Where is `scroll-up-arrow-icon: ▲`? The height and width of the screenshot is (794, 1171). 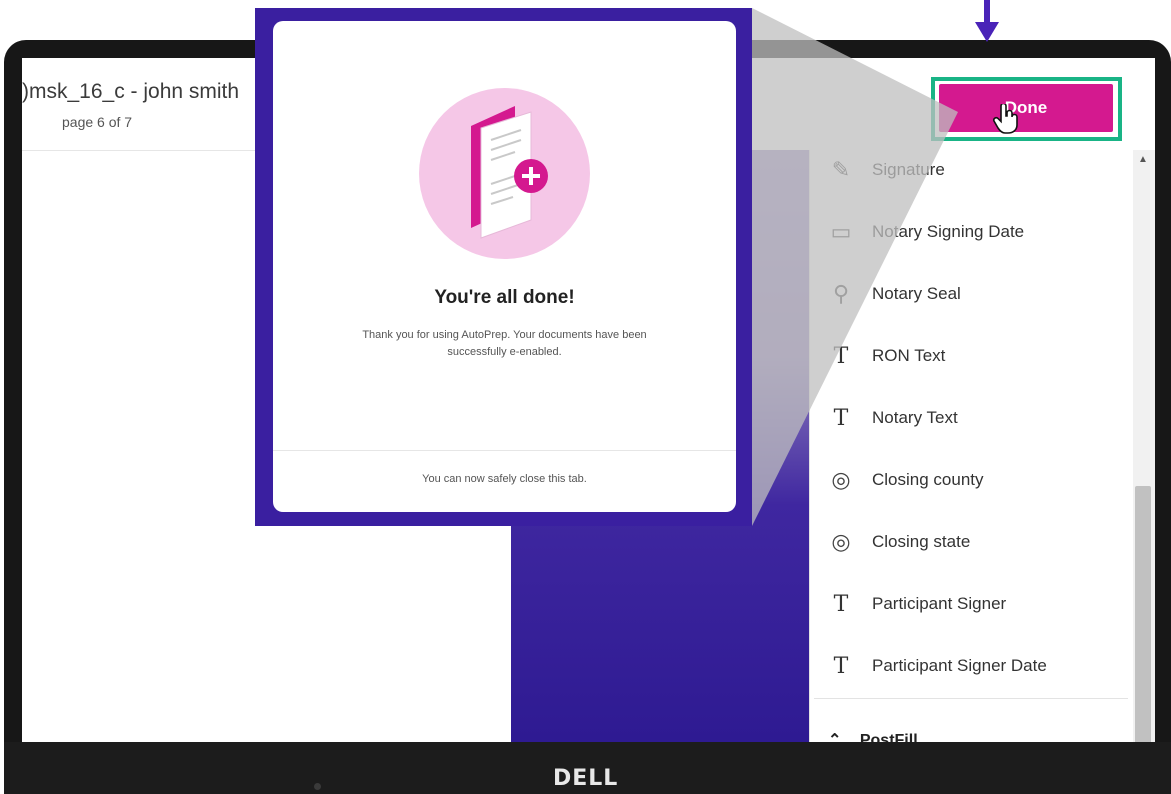 scroll-up-arrow-icon: ▲ is located at coordinates (1143, 159).